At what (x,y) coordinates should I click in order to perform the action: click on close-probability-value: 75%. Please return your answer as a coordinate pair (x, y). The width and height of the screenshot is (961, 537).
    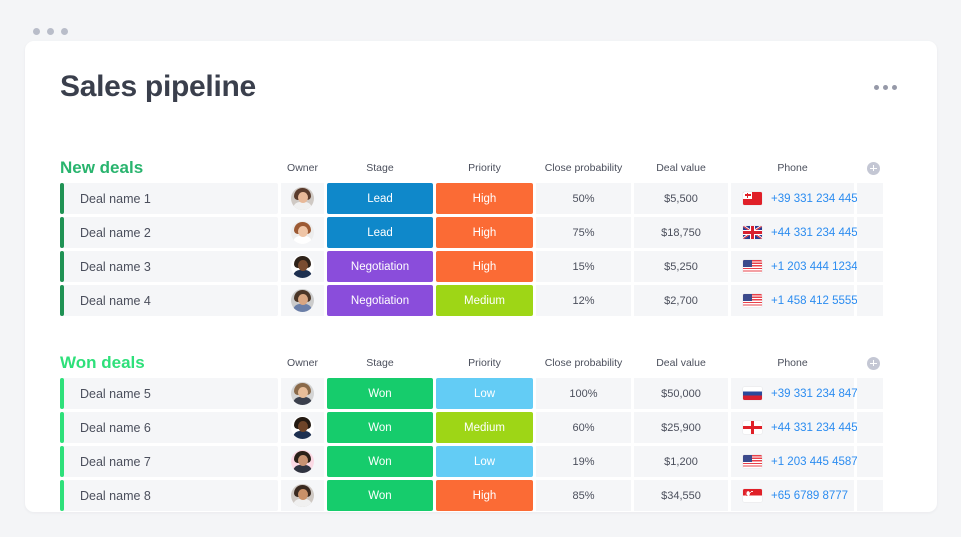
    Looking at the image, I should click on (583, 232).